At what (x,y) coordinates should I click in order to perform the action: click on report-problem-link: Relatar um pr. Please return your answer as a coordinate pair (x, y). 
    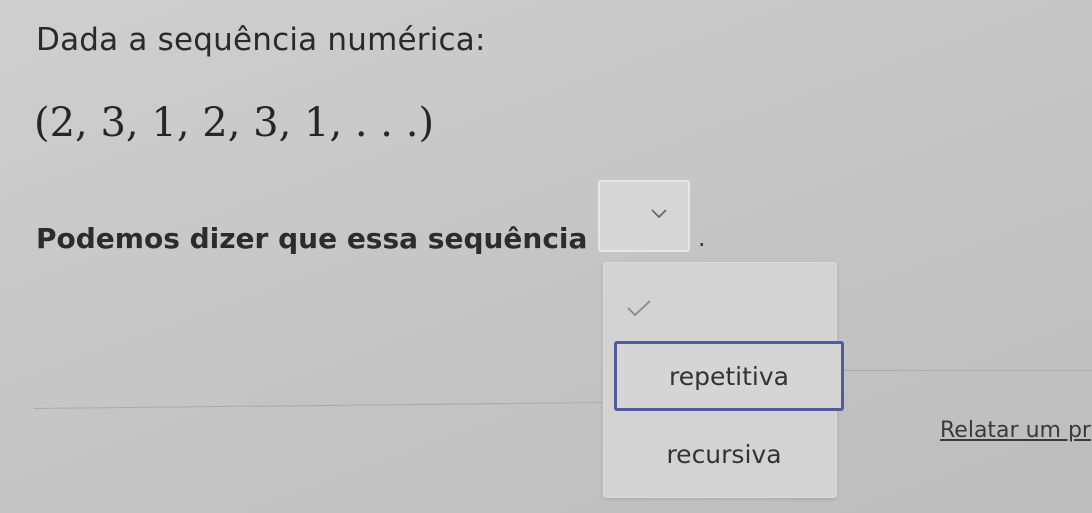
    Looking at the image, I should click on (1015, 430).